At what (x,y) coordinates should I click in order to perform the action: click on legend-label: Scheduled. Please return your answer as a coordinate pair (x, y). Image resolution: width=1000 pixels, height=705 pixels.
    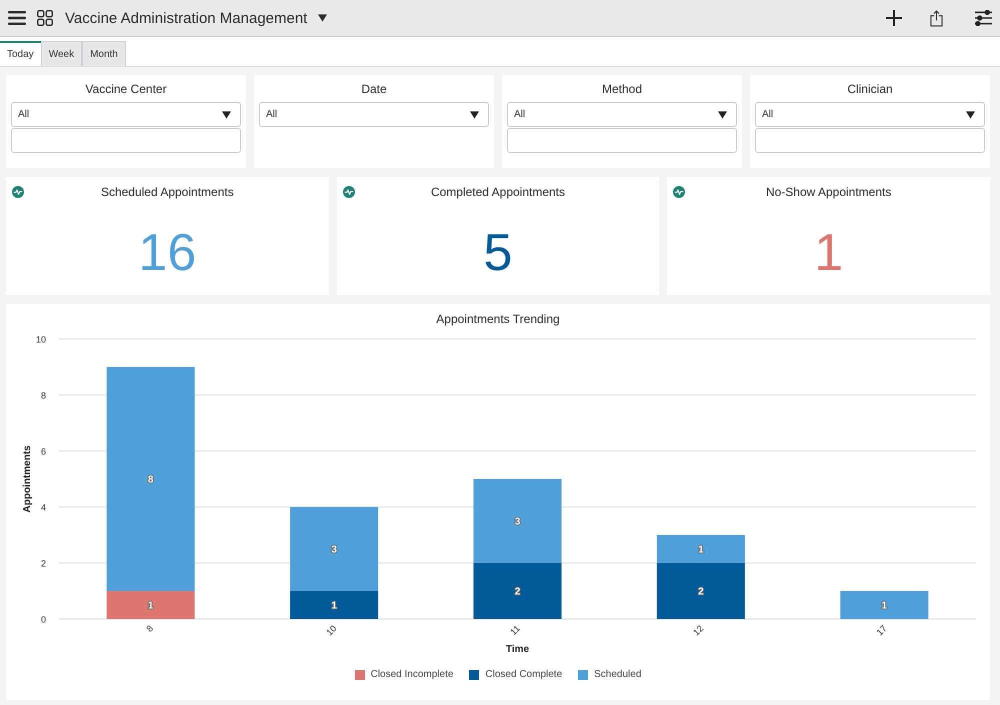
    Looking at the image, I should click on (618, 674).